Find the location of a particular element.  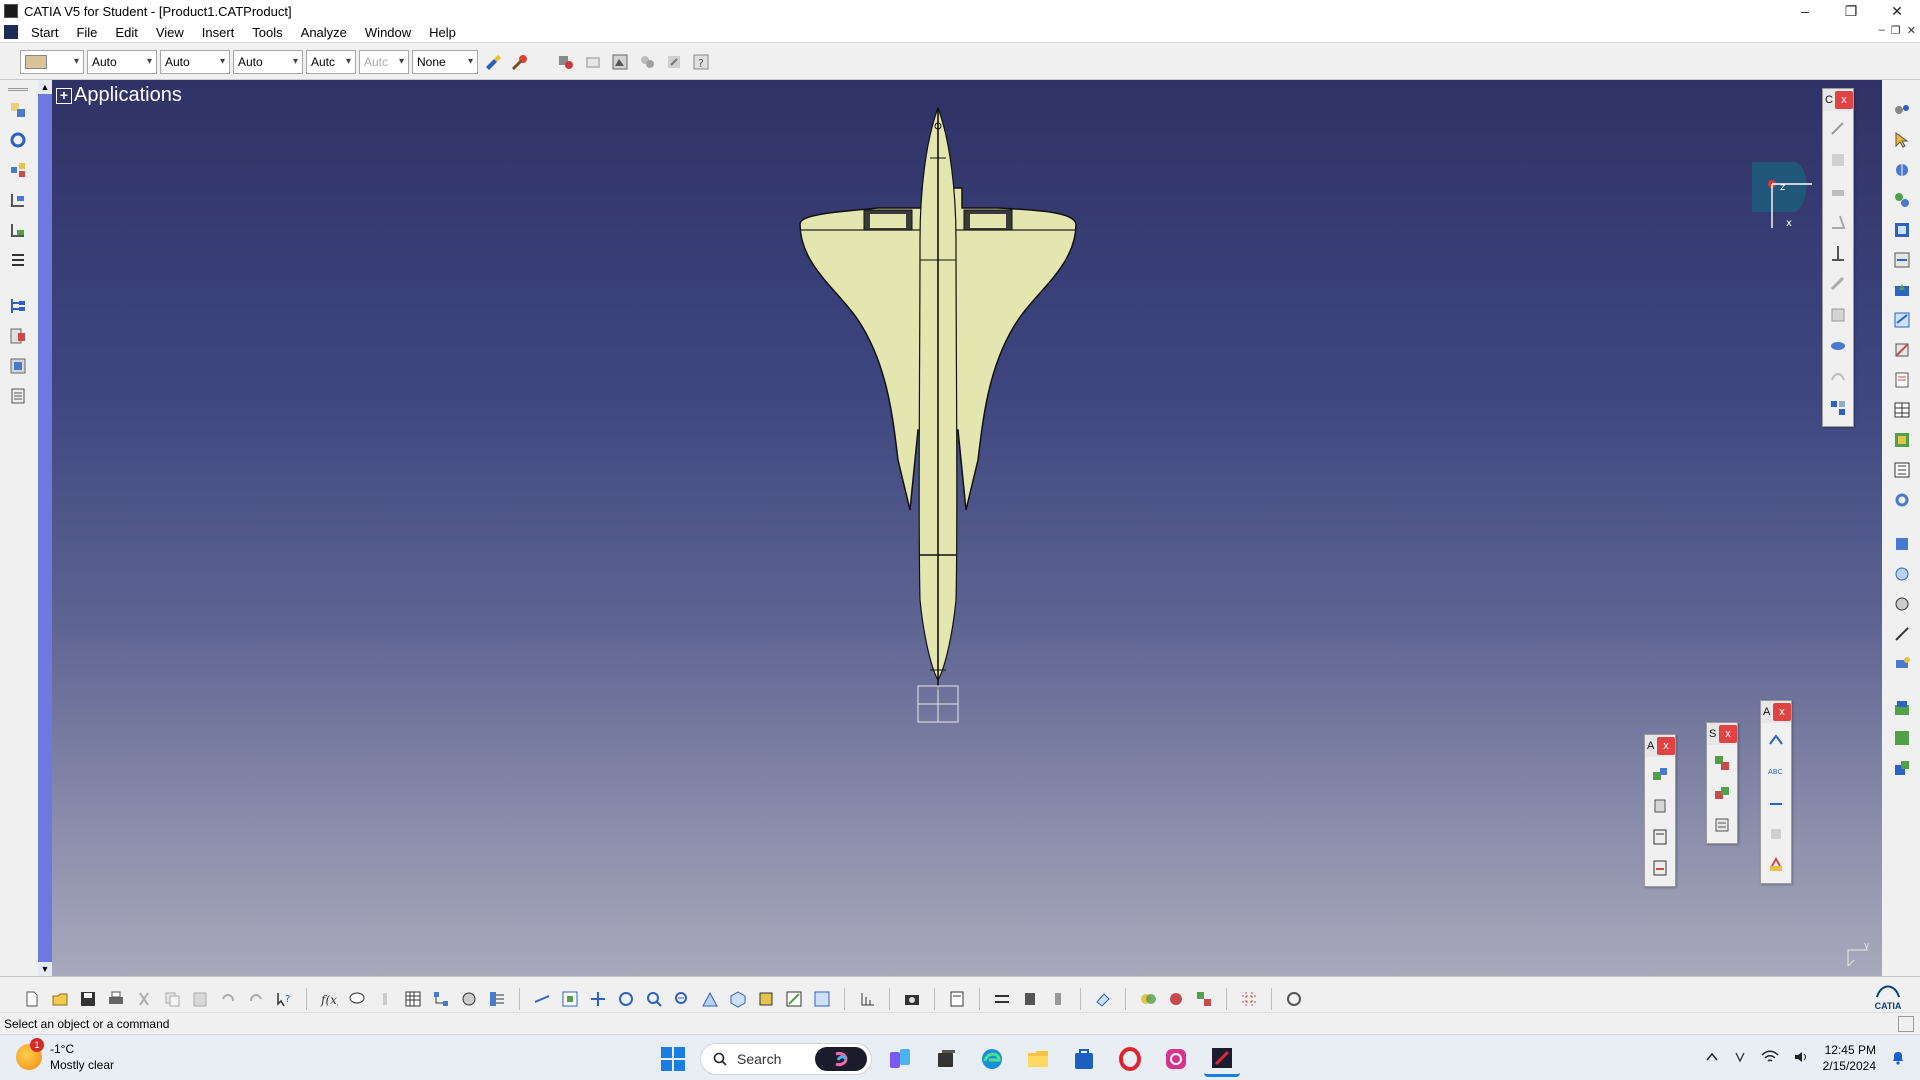

color-dropdown: ▾ is located at coordinates (52, 61).